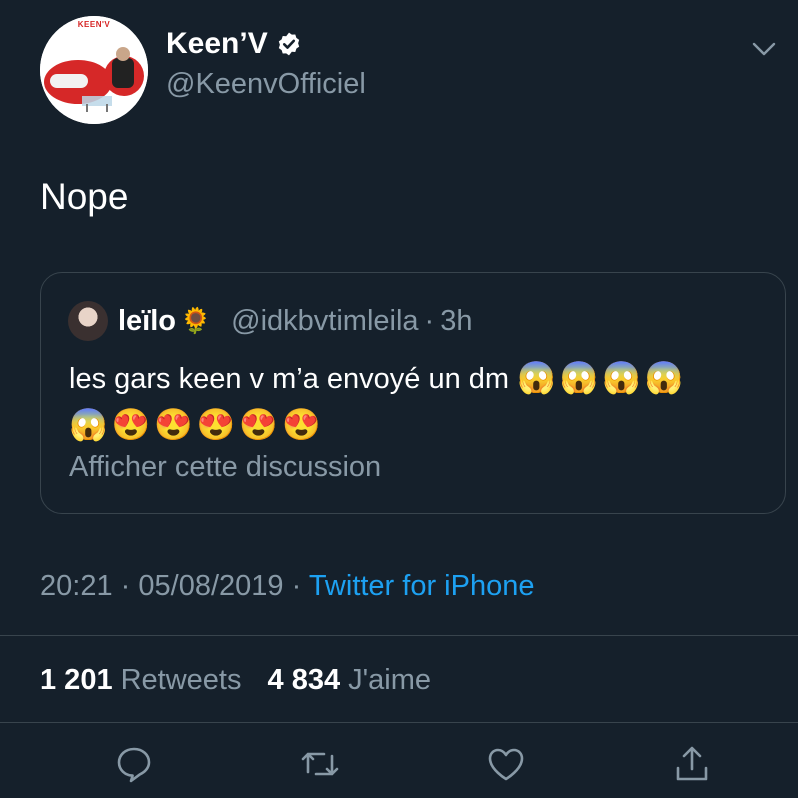  What do you see at coordinates (88, 321) in the screenshot?
I see `quoted-author-avatar` at bounding box center [88, 321].